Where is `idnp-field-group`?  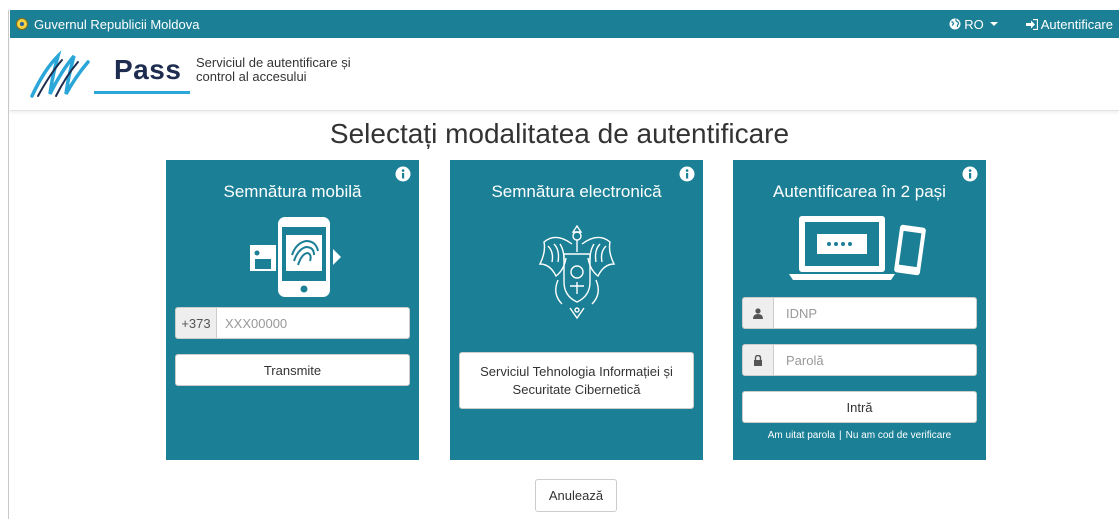
idnp-field-group is located at coordinates (859, 313).